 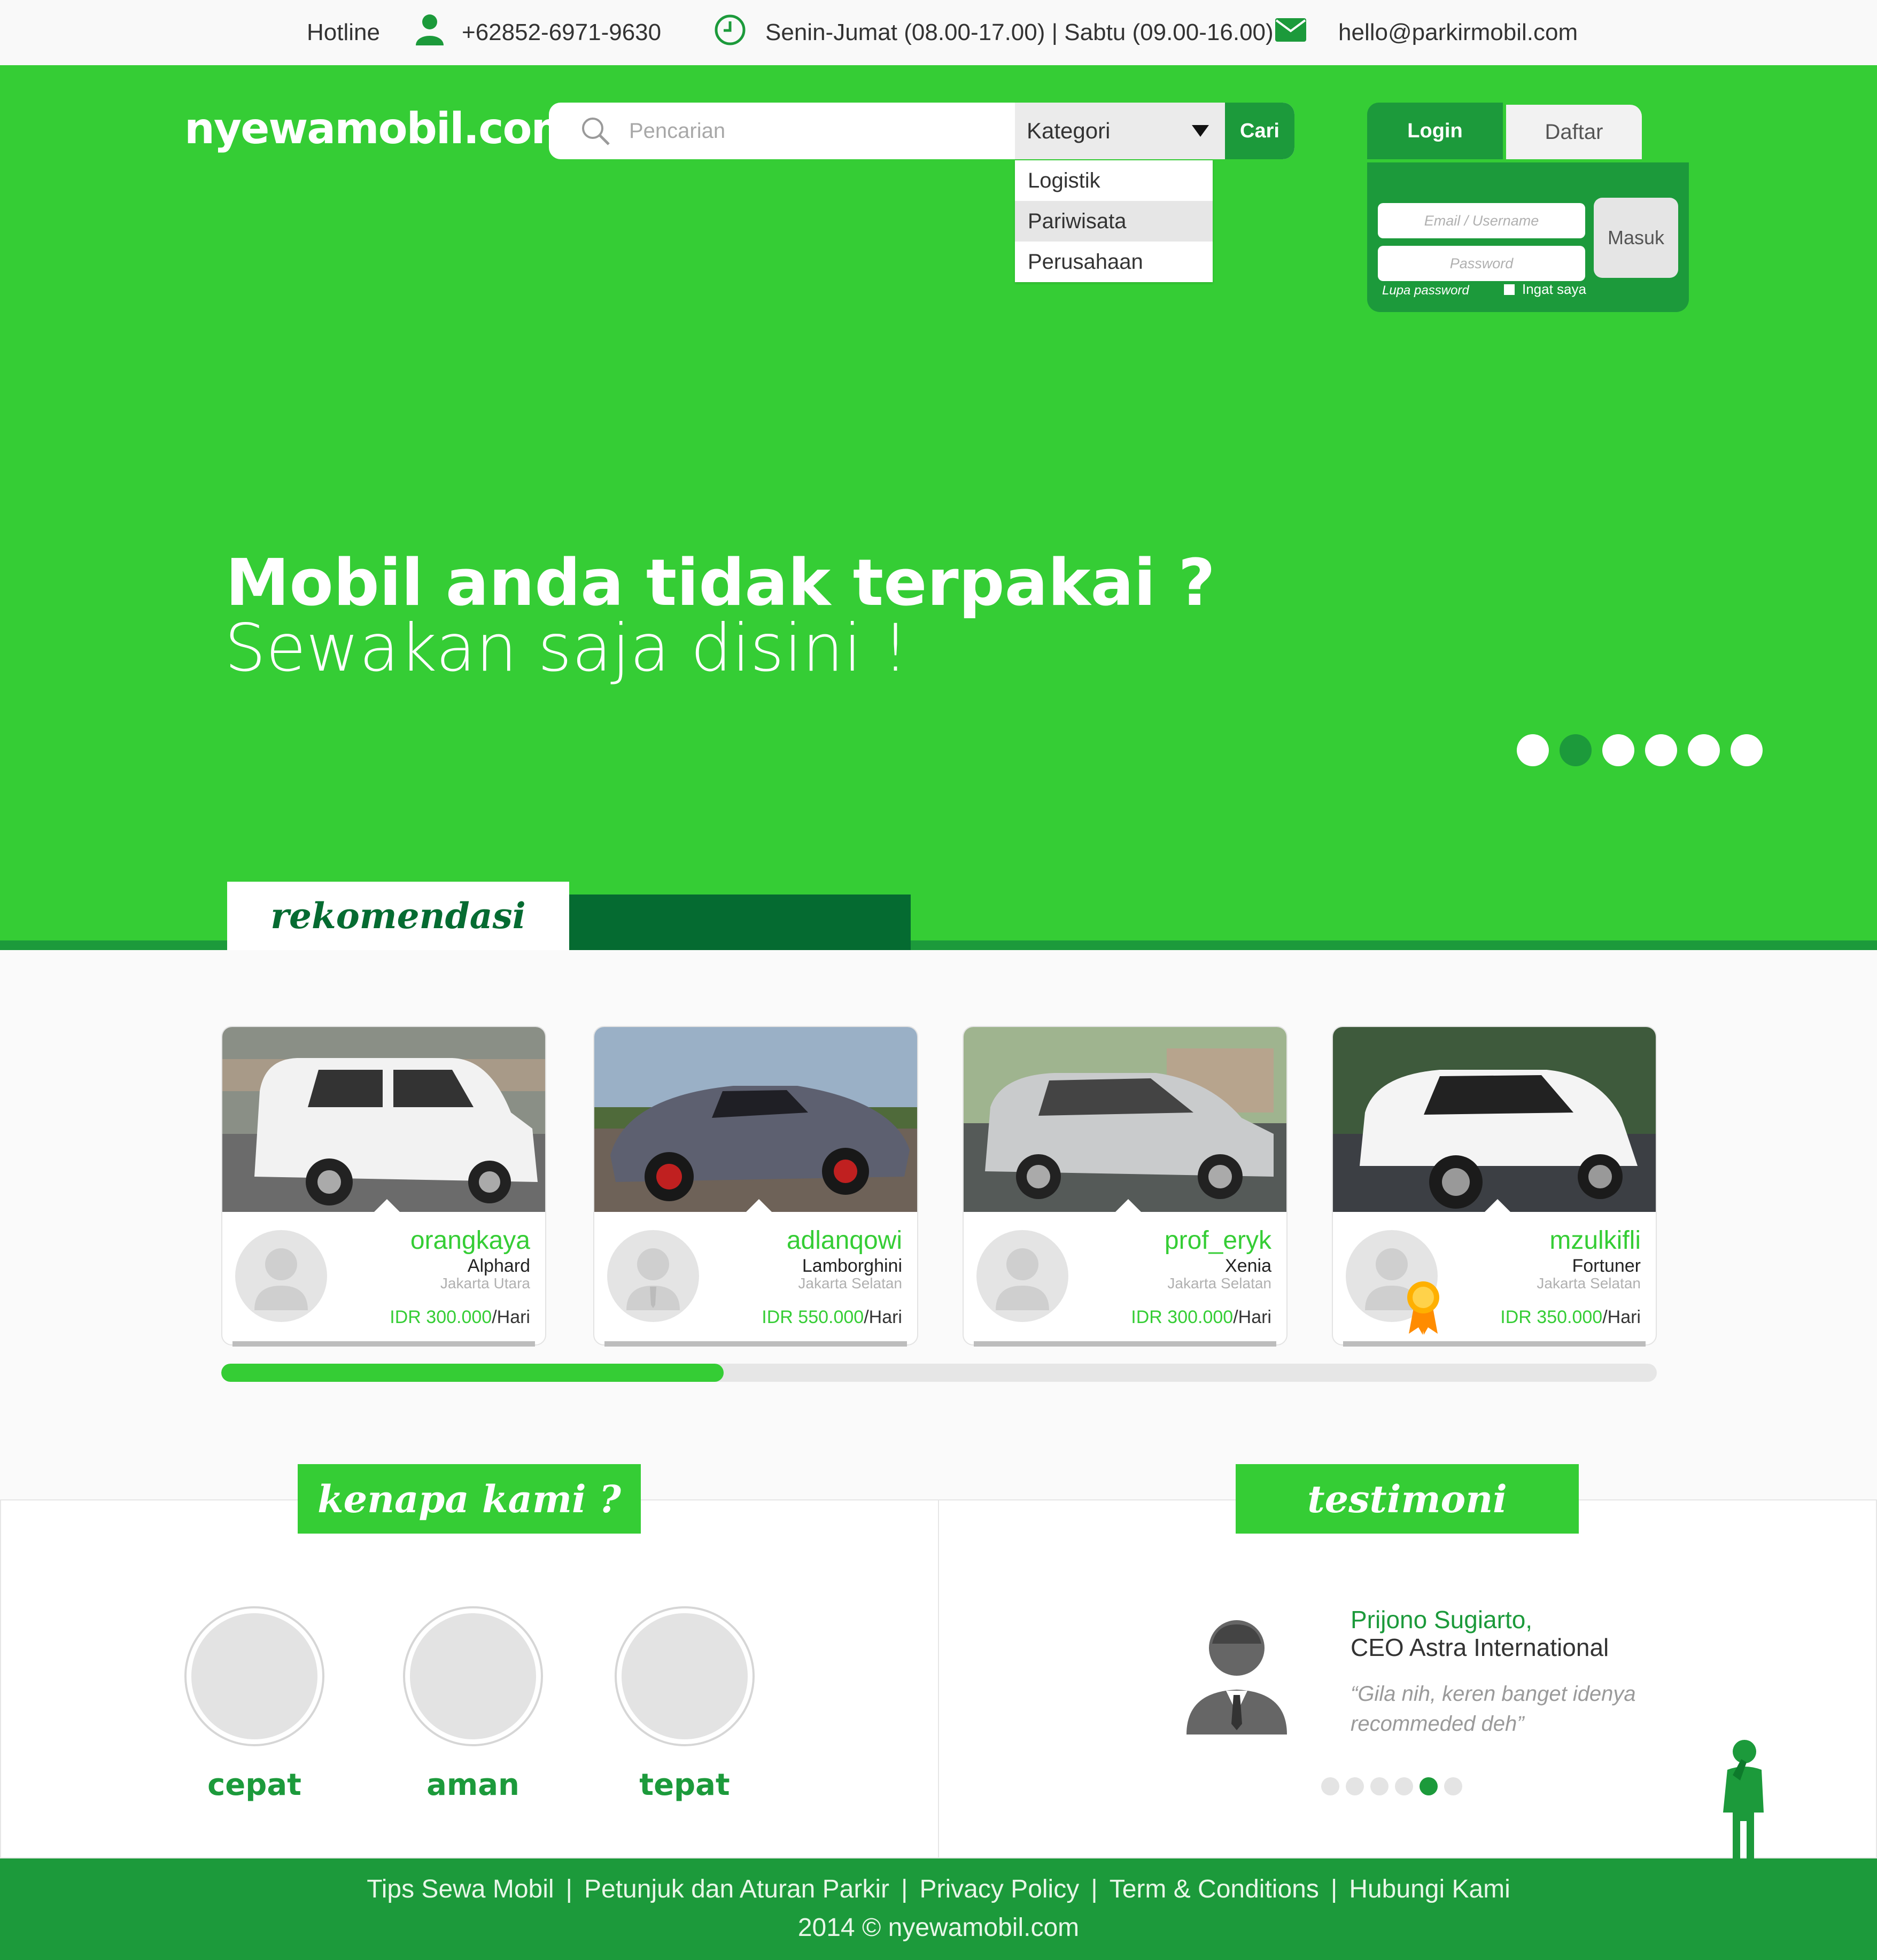 What do you see at coordinates (939, 1373) in the screenshot?
I see `carousel-scrollbar` at bounding box center [939, 1373].